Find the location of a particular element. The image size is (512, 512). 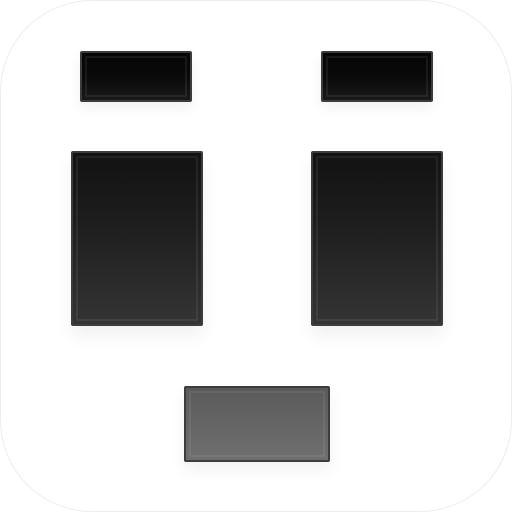

right-brow-block is located at coordinates (377, 76).